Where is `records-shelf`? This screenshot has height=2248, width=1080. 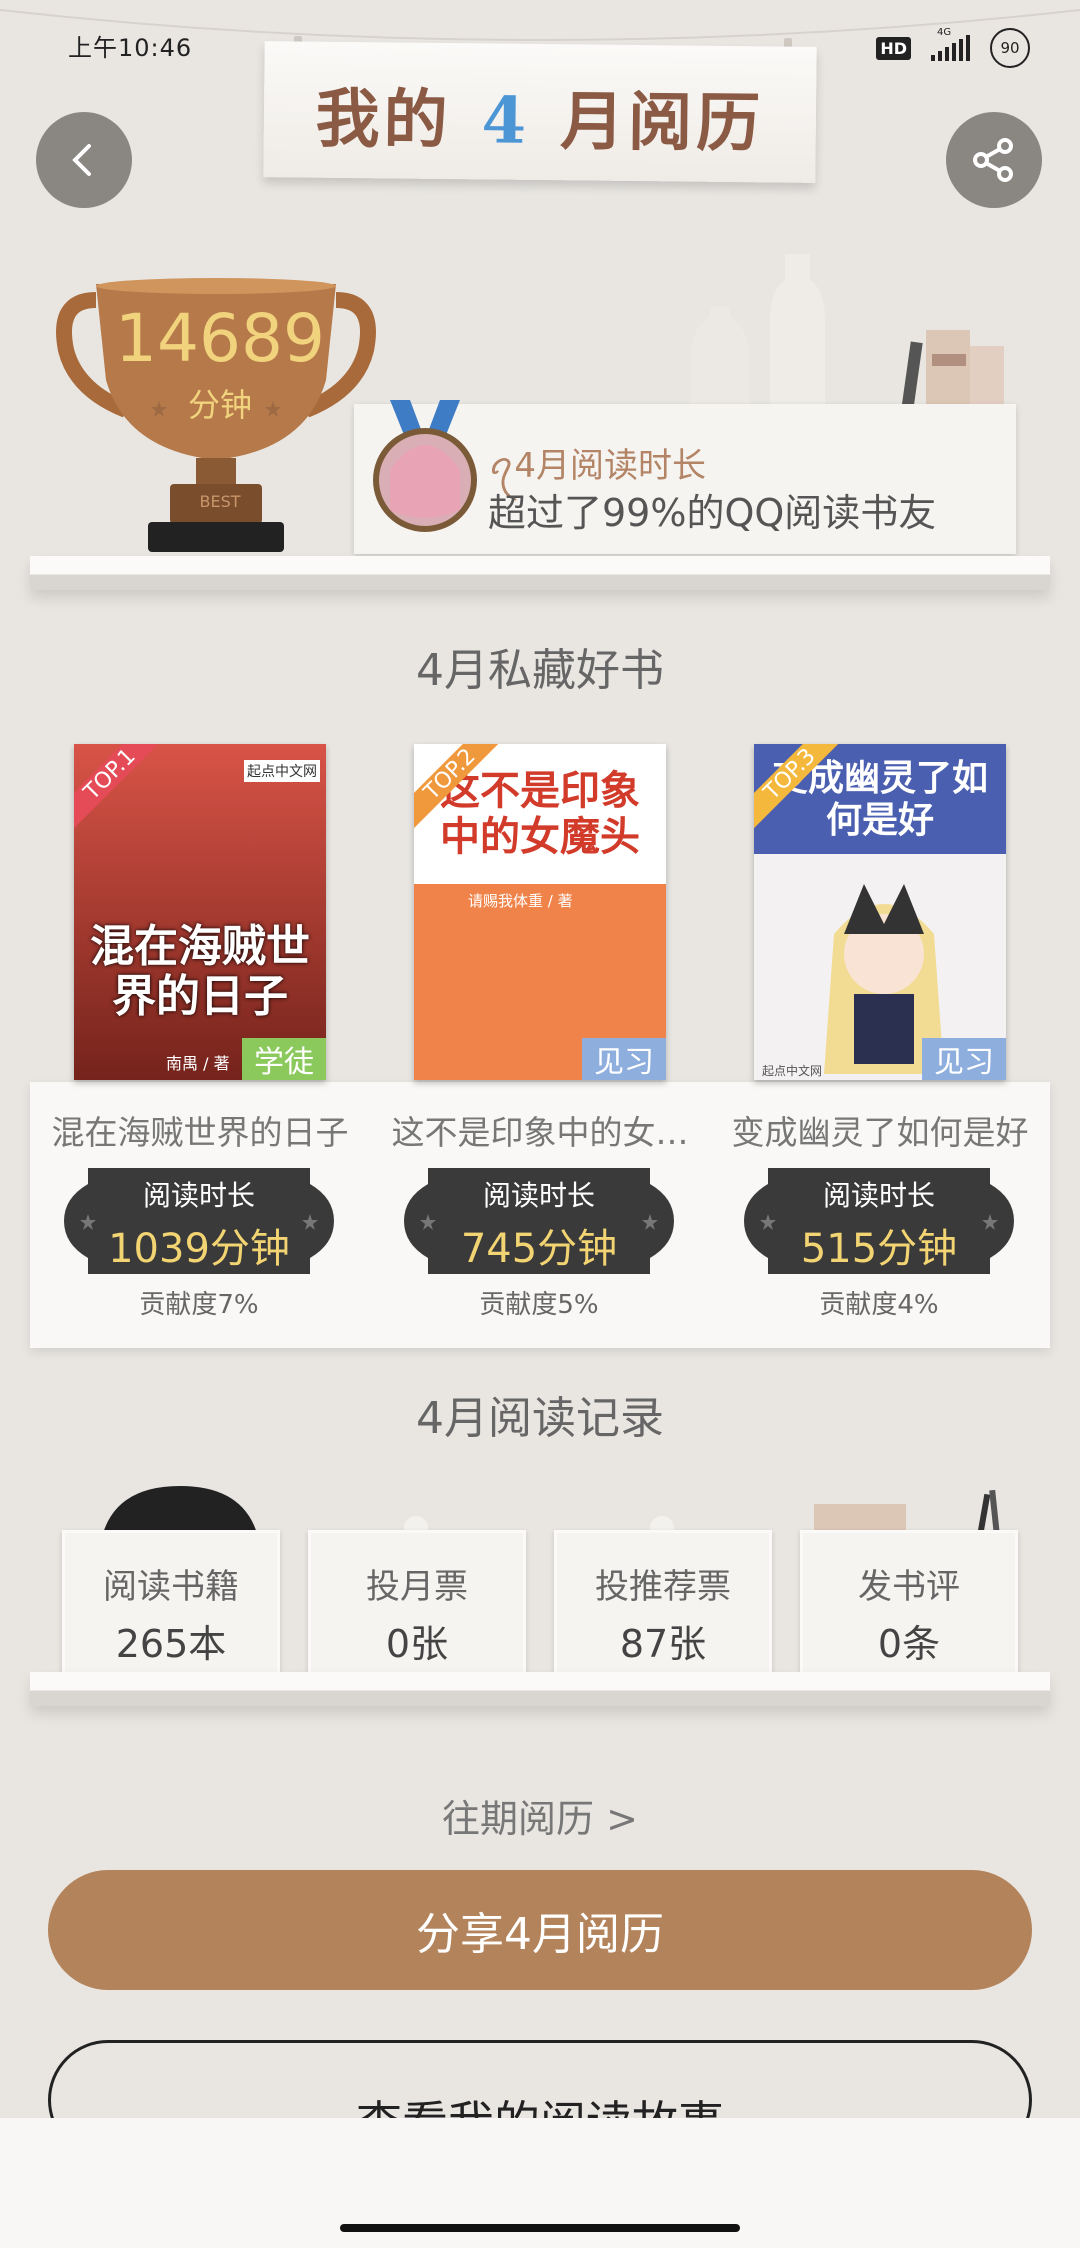
records-shelf is located at coordinates (540, 1689).